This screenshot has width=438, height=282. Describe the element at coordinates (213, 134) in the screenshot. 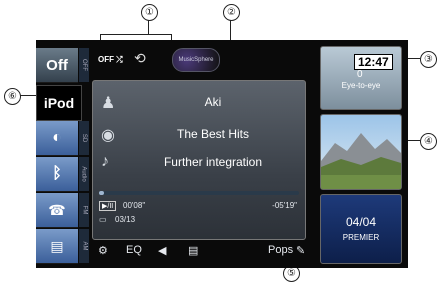

I see `album-title: The Best Hits` at that location.